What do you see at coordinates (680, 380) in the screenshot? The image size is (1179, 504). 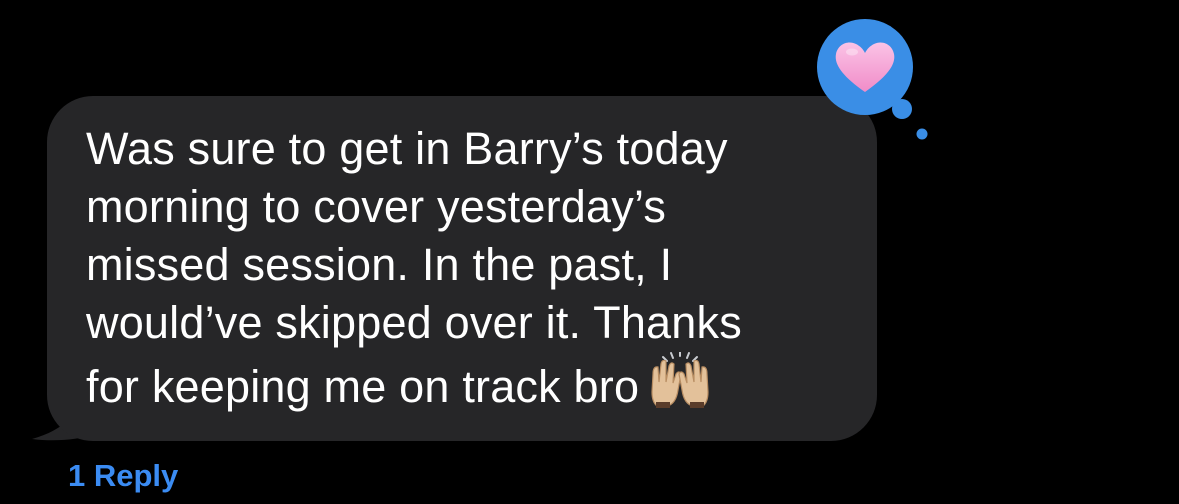 I see `raising-hands-icon` at bounding box center [680, 380].